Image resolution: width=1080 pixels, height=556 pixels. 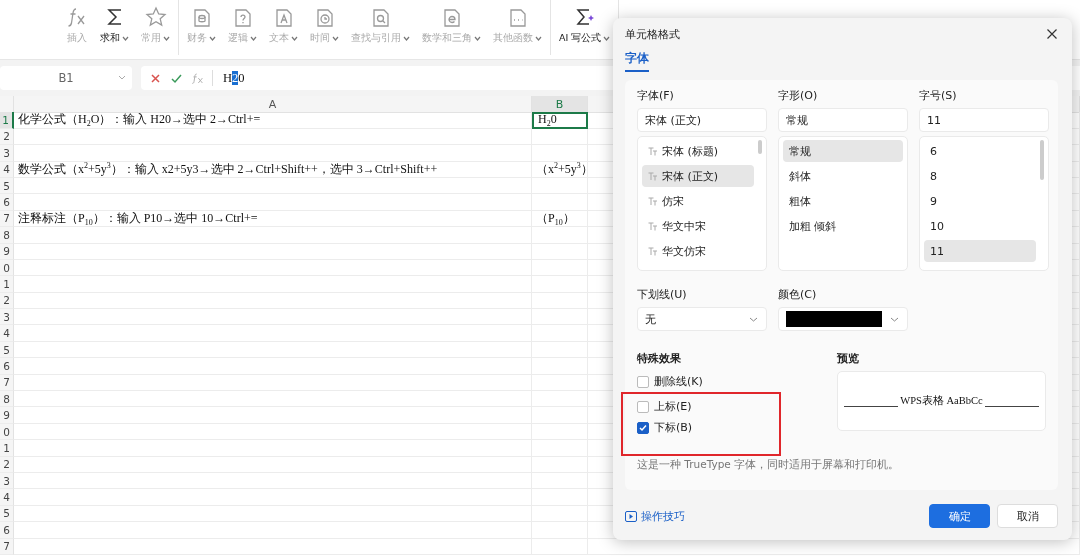 I want to click on list-item: 加粗 倾斜, so click(x=843, y=226).